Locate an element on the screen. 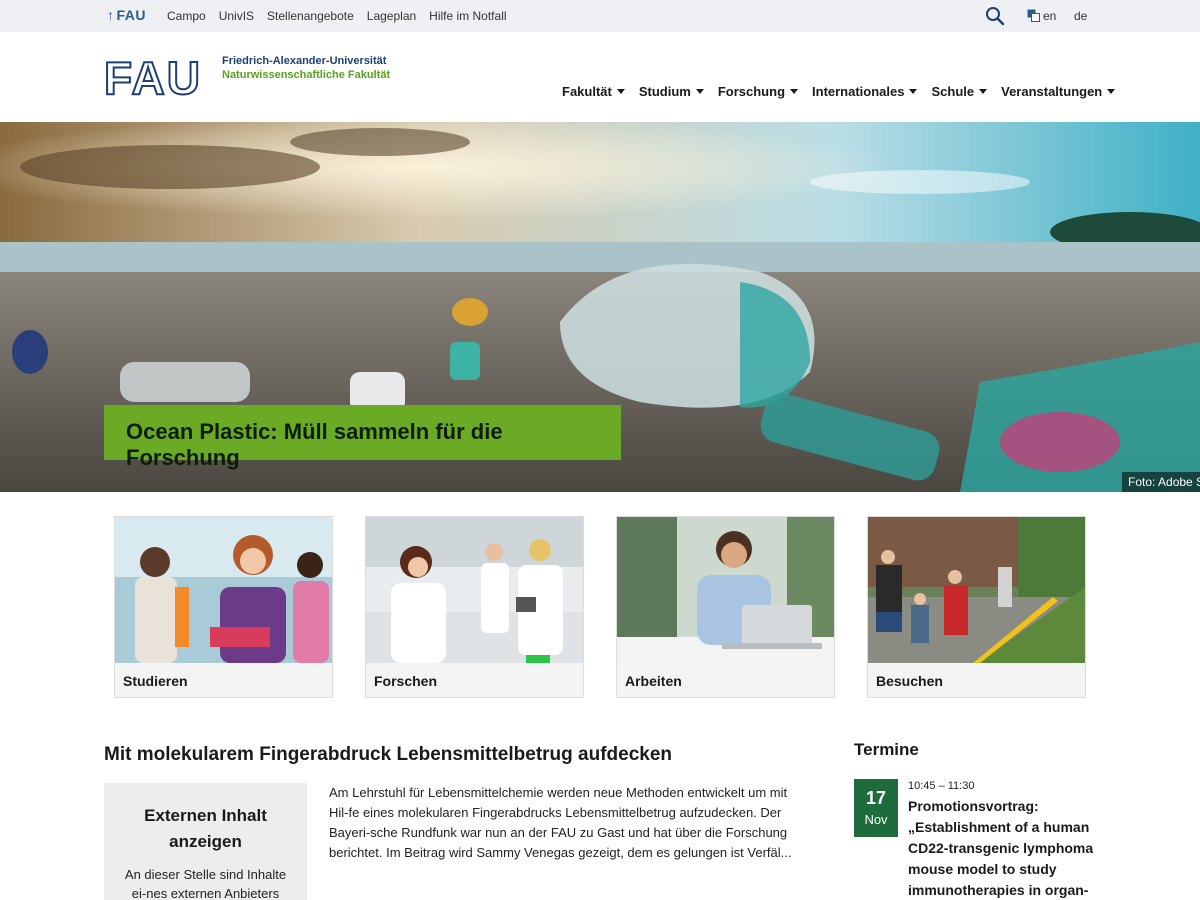 The height and width of the screenshot is (900, 1200). event-date-badge: 17 Nov is located at coordinates (876, 808).